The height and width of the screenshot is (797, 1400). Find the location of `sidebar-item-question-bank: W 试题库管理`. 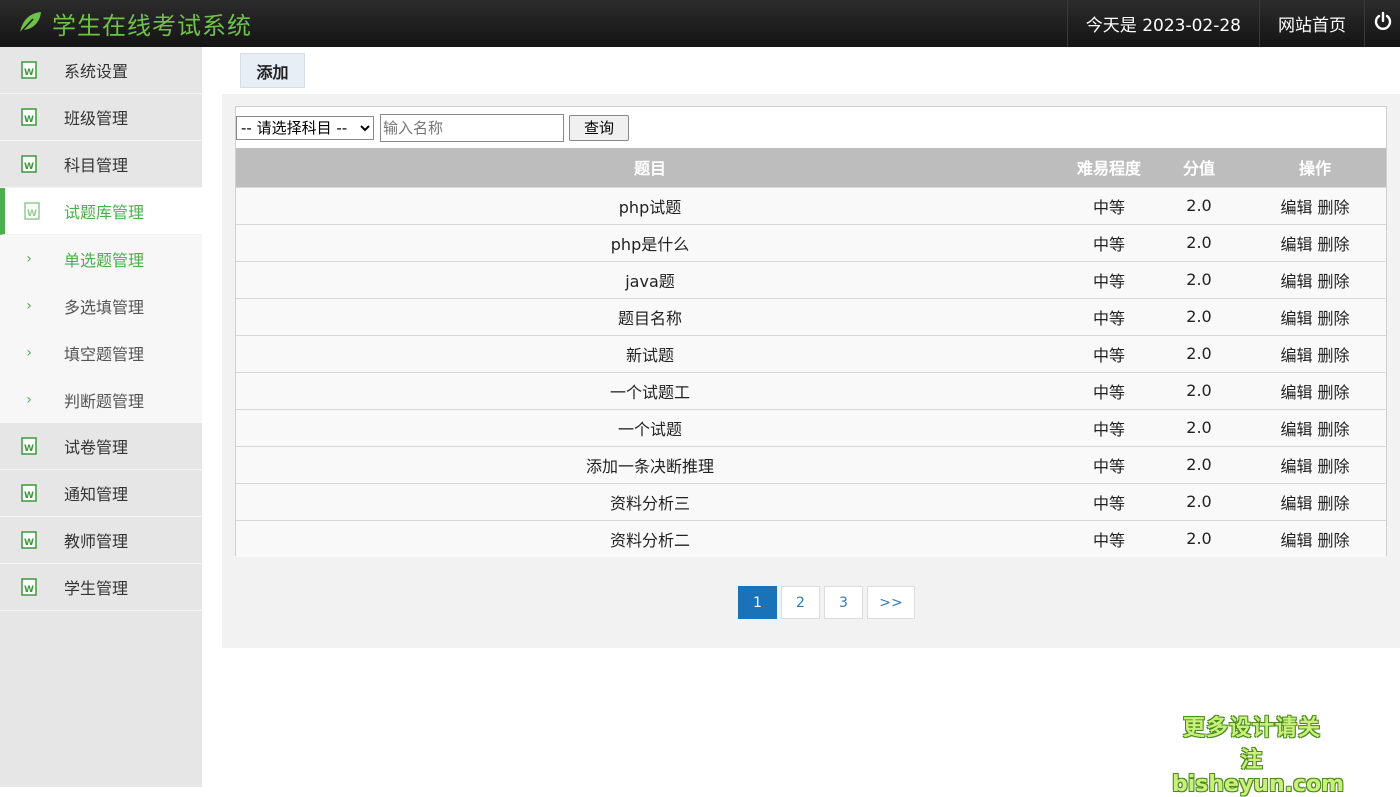

sidebar-item-question-bank: W 试题库管理 is located at coordinates (101, 211).